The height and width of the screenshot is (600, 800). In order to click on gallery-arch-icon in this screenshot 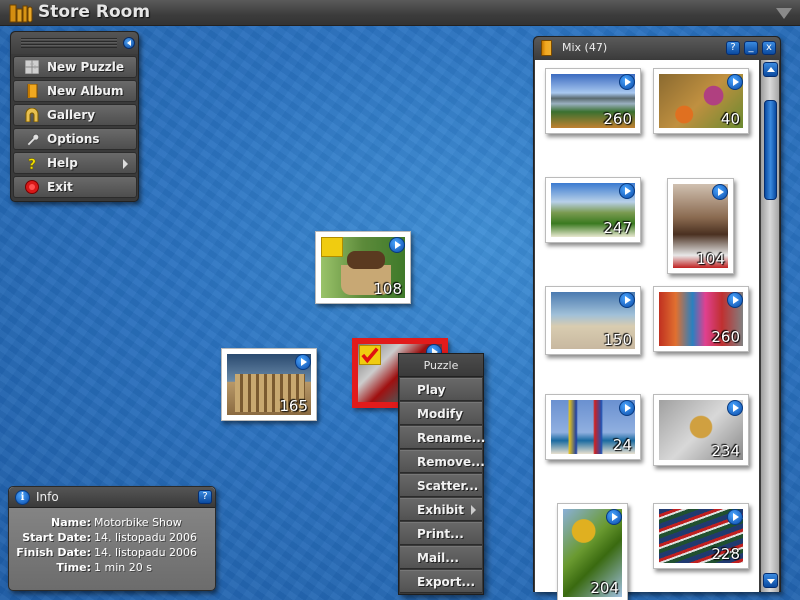, I will do `click(32, 115)`.